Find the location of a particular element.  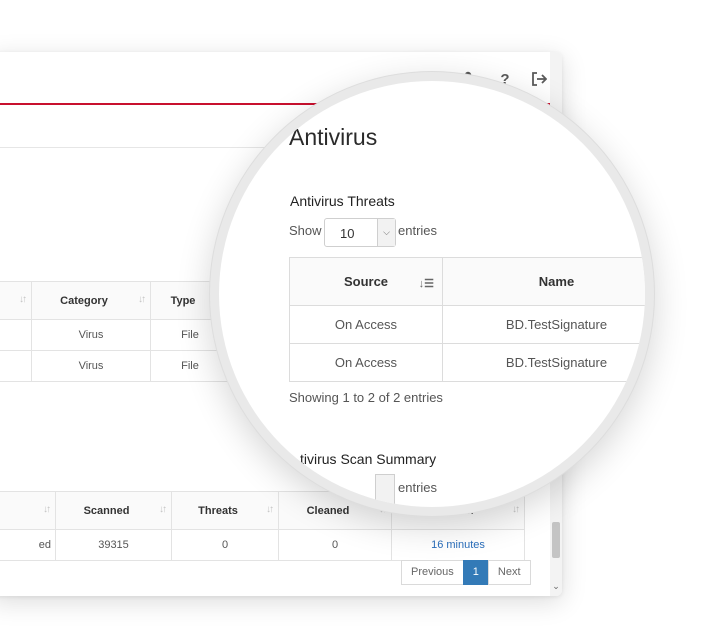

entries-label-2: entries is located at coordinates (418, 487).